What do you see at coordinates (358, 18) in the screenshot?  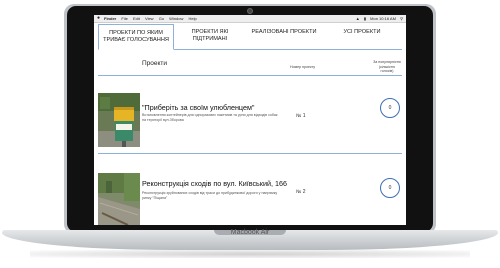 I see `wifi-icon: ▲` at bounding box center [358, 18].